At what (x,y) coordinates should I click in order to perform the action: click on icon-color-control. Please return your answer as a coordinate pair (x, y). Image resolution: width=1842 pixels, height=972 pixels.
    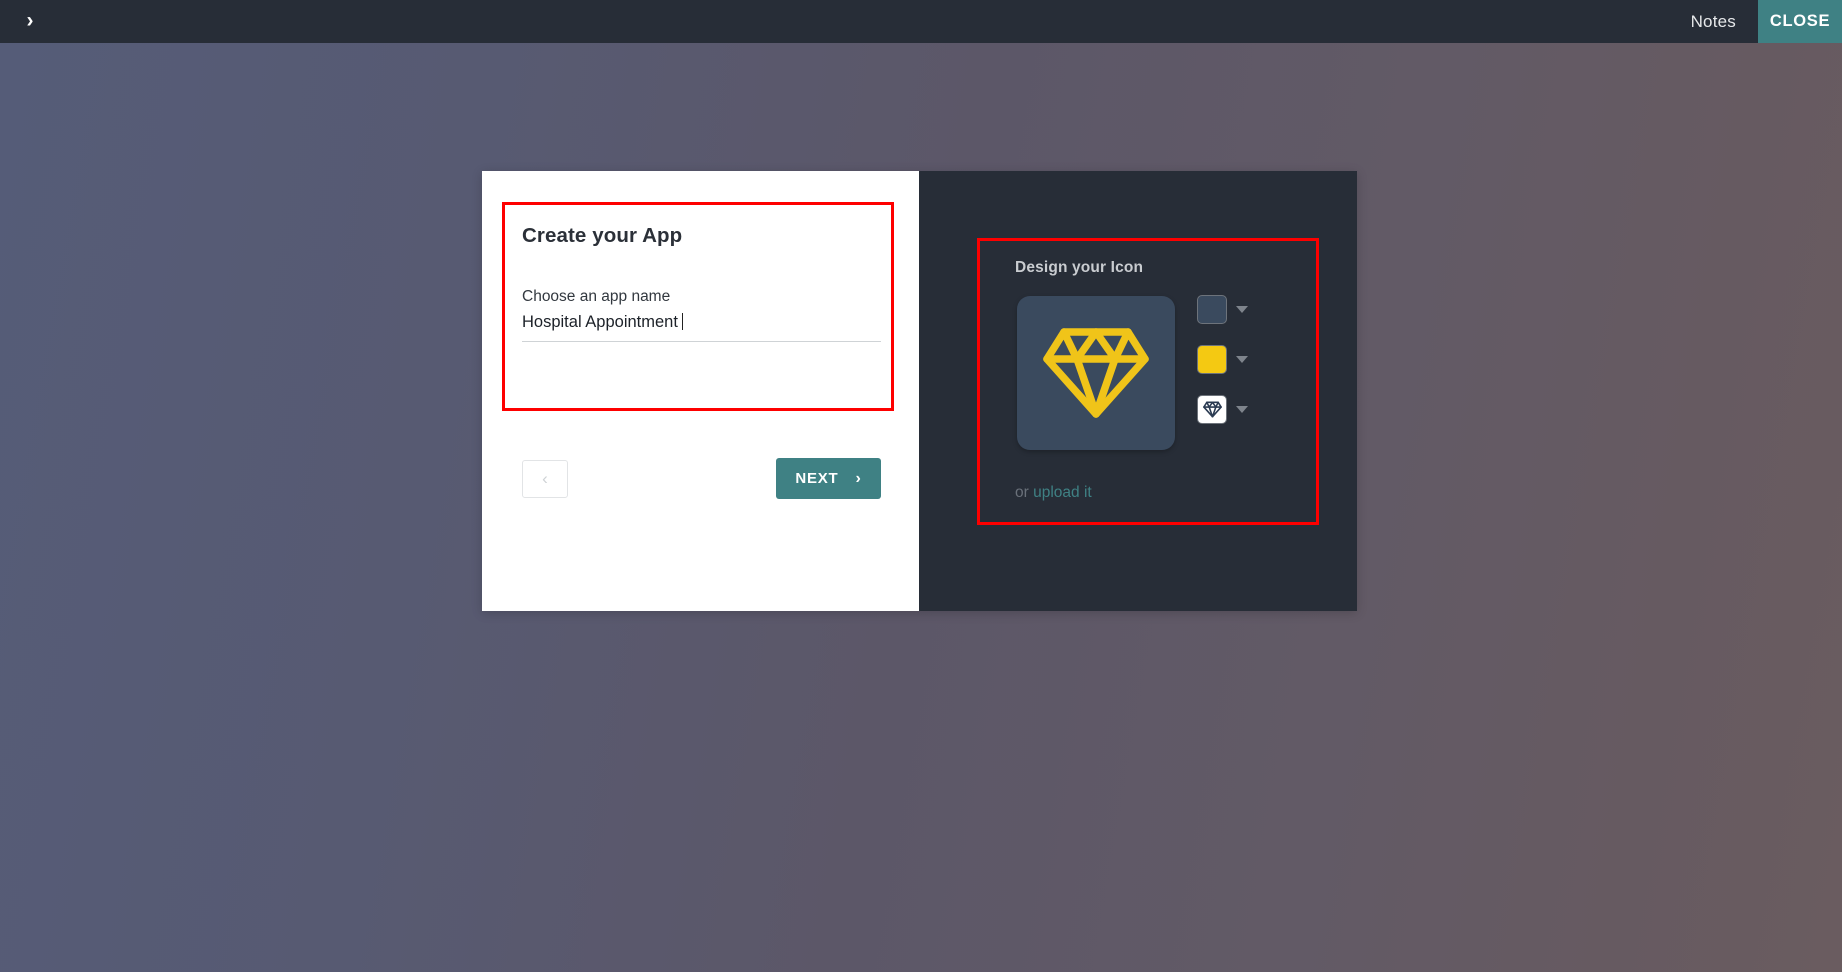
    Looking at the image, I should click on (1222, 359).